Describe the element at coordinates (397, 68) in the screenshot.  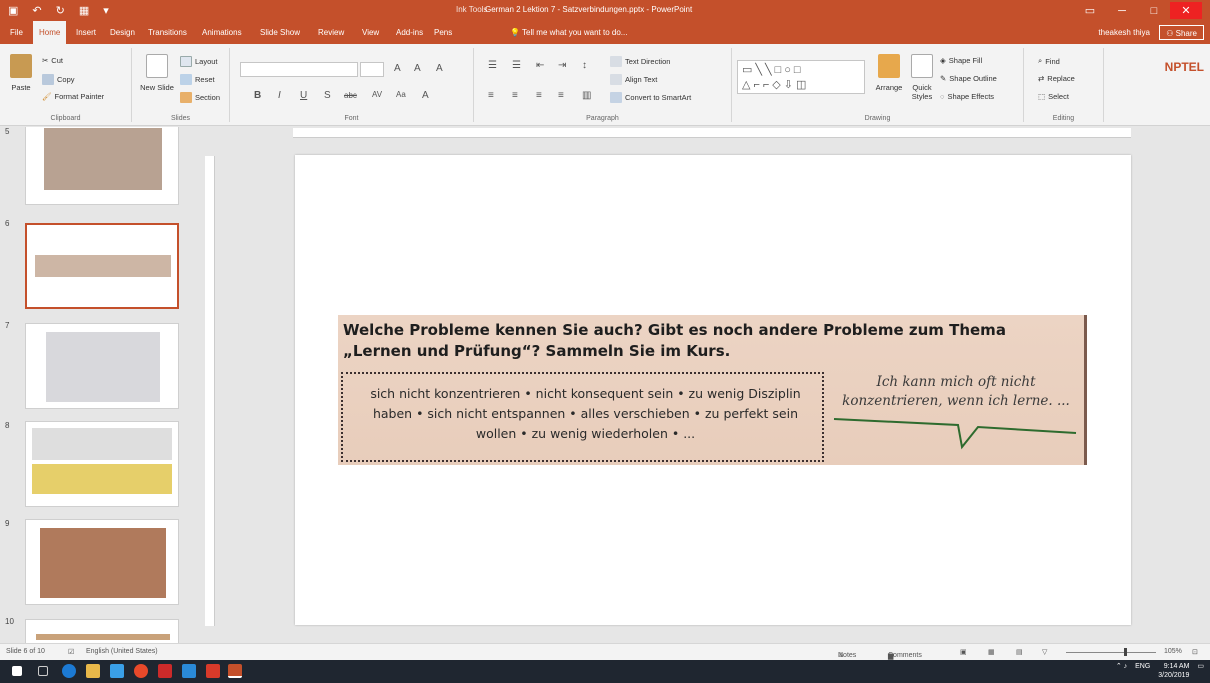
I see `increase-font-size-icon: A` at that location.